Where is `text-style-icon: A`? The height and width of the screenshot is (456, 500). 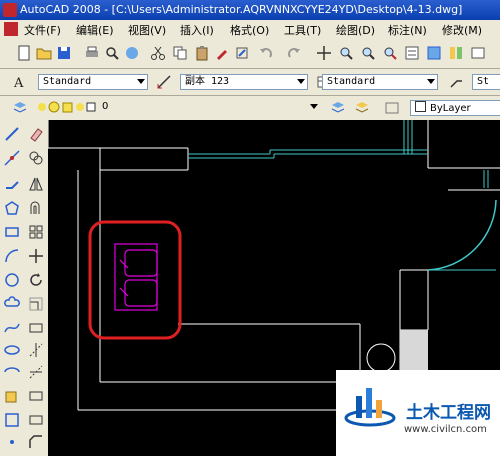 text-style-icon: A is located at coordinates (20, 82).